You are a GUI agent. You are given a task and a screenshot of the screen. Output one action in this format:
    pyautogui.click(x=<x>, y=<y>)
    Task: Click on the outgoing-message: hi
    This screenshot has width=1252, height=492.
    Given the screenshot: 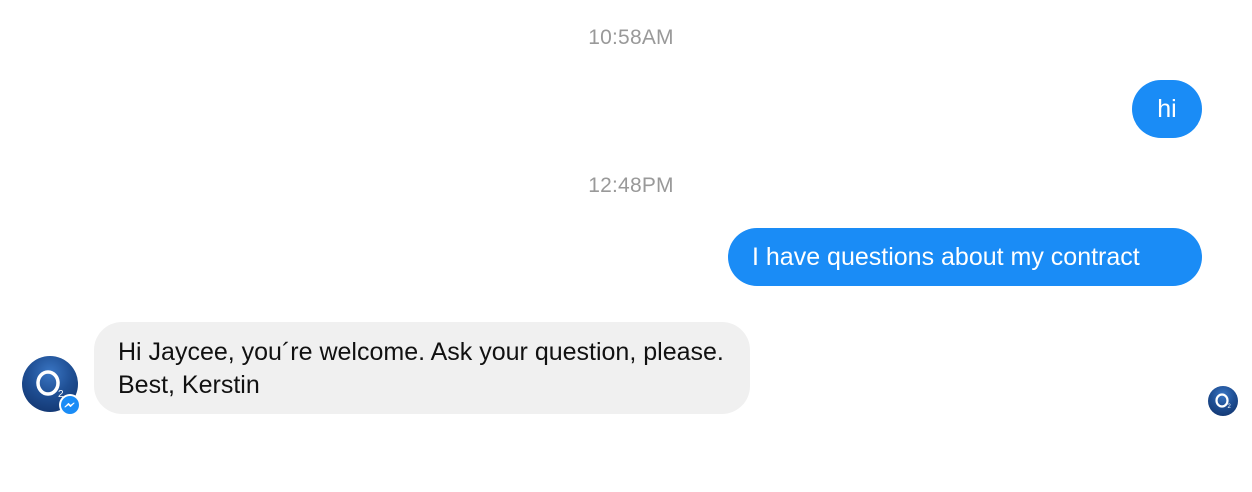 What is the action you would take?
    pyautogui.click(x=1167, y=109)
    